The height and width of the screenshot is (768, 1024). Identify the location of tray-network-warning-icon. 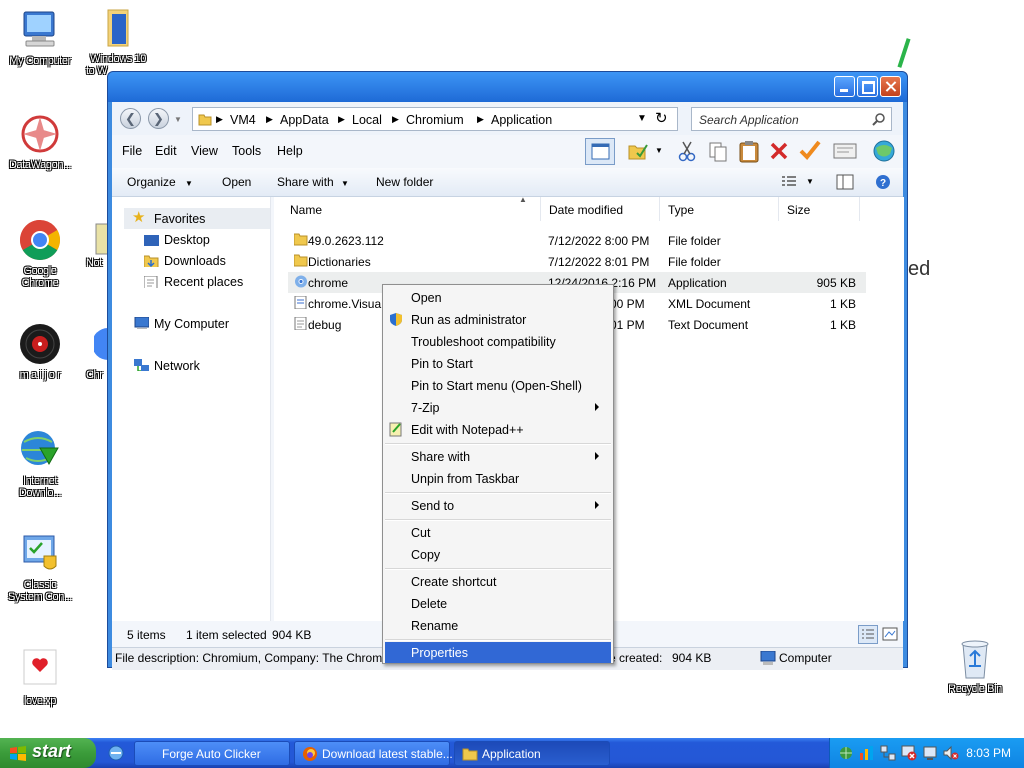
(909, 753).